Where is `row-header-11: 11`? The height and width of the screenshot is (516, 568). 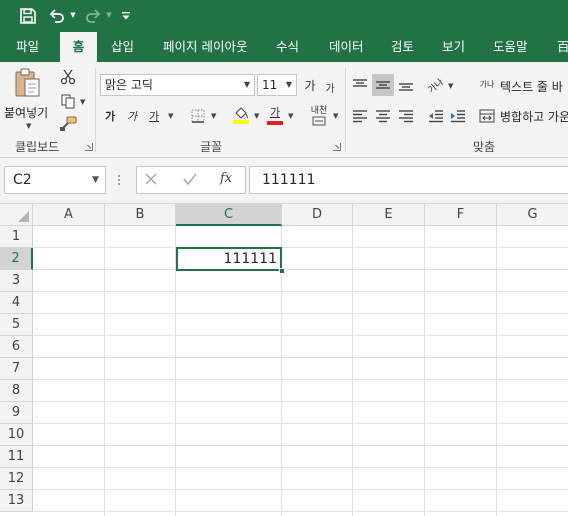
row-header-11: 11 is located at coordinates (16, 457).